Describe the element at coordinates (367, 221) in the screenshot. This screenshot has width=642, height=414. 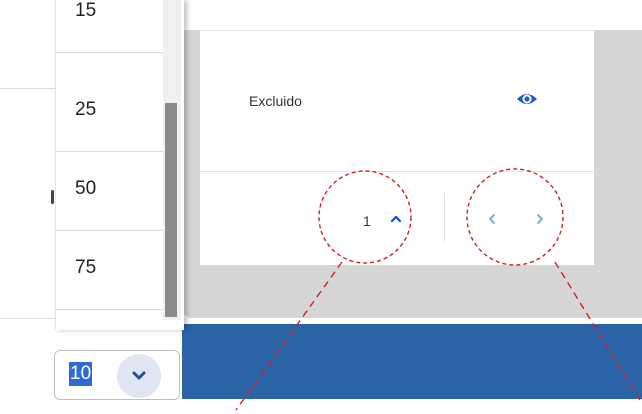
I see `current-page-number: 1` at that location.